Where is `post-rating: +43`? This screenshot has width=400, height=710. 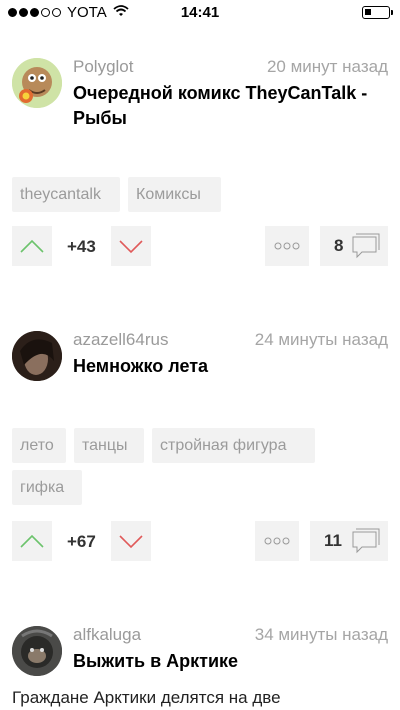
post-rating: +43 is located at coordinates (81, 246).